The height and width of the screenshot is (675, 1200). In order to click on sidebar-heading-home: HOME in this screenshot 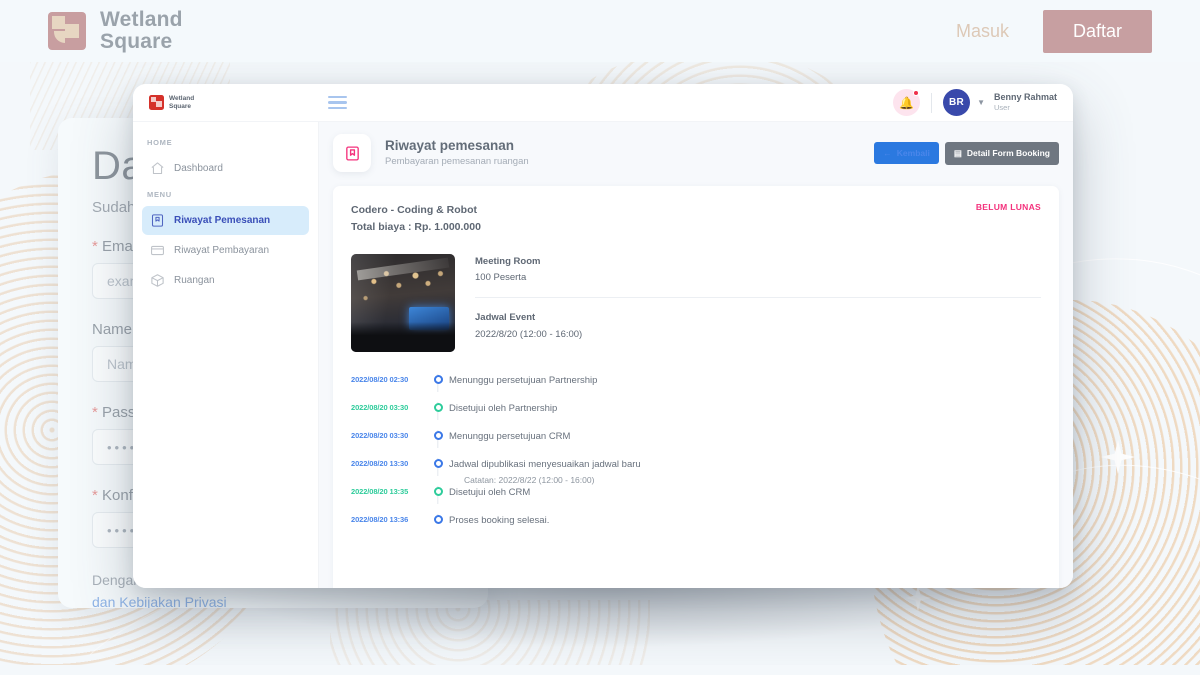, I will do `click(160, 142)`.